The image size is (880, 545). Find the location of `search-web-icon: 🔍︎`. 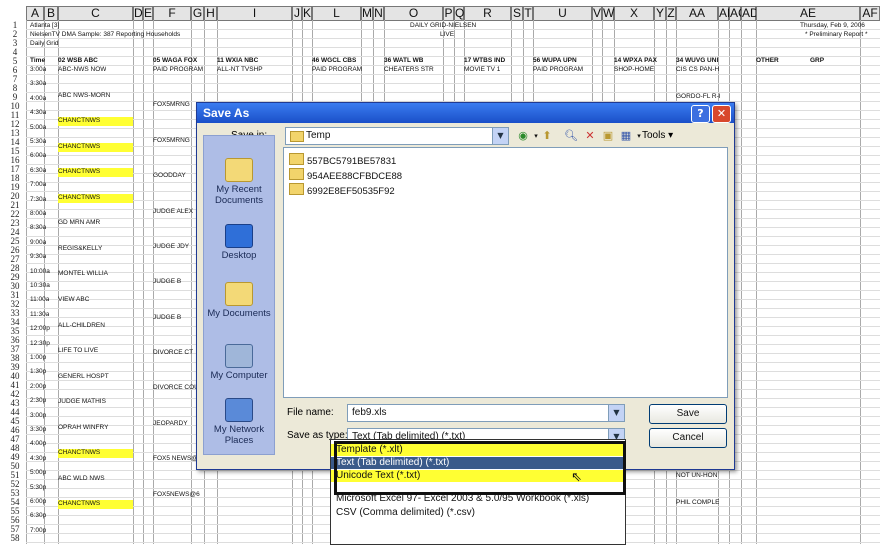

search-web-icon: 🔍︎ is located at coordinates (571, 136).